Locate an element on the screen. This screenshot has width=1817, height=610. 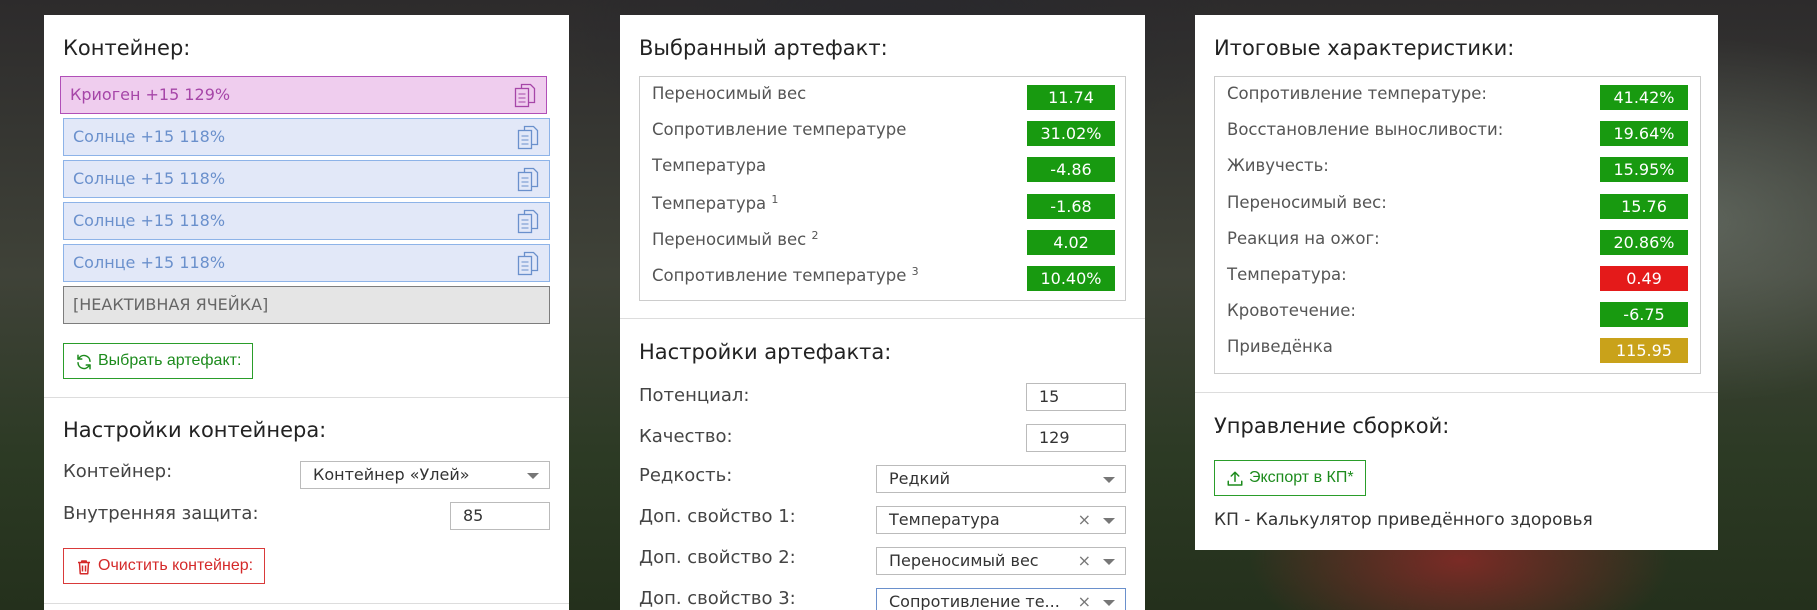
choose-artifact-button: Выбрать артефакт: is located at coordinates (158, 361).